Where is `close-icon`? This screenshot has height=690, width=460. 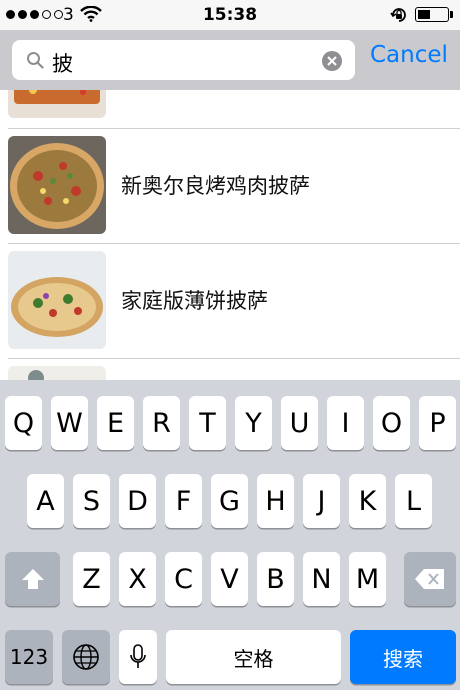
close-icon is located at coordinates (332, 61).